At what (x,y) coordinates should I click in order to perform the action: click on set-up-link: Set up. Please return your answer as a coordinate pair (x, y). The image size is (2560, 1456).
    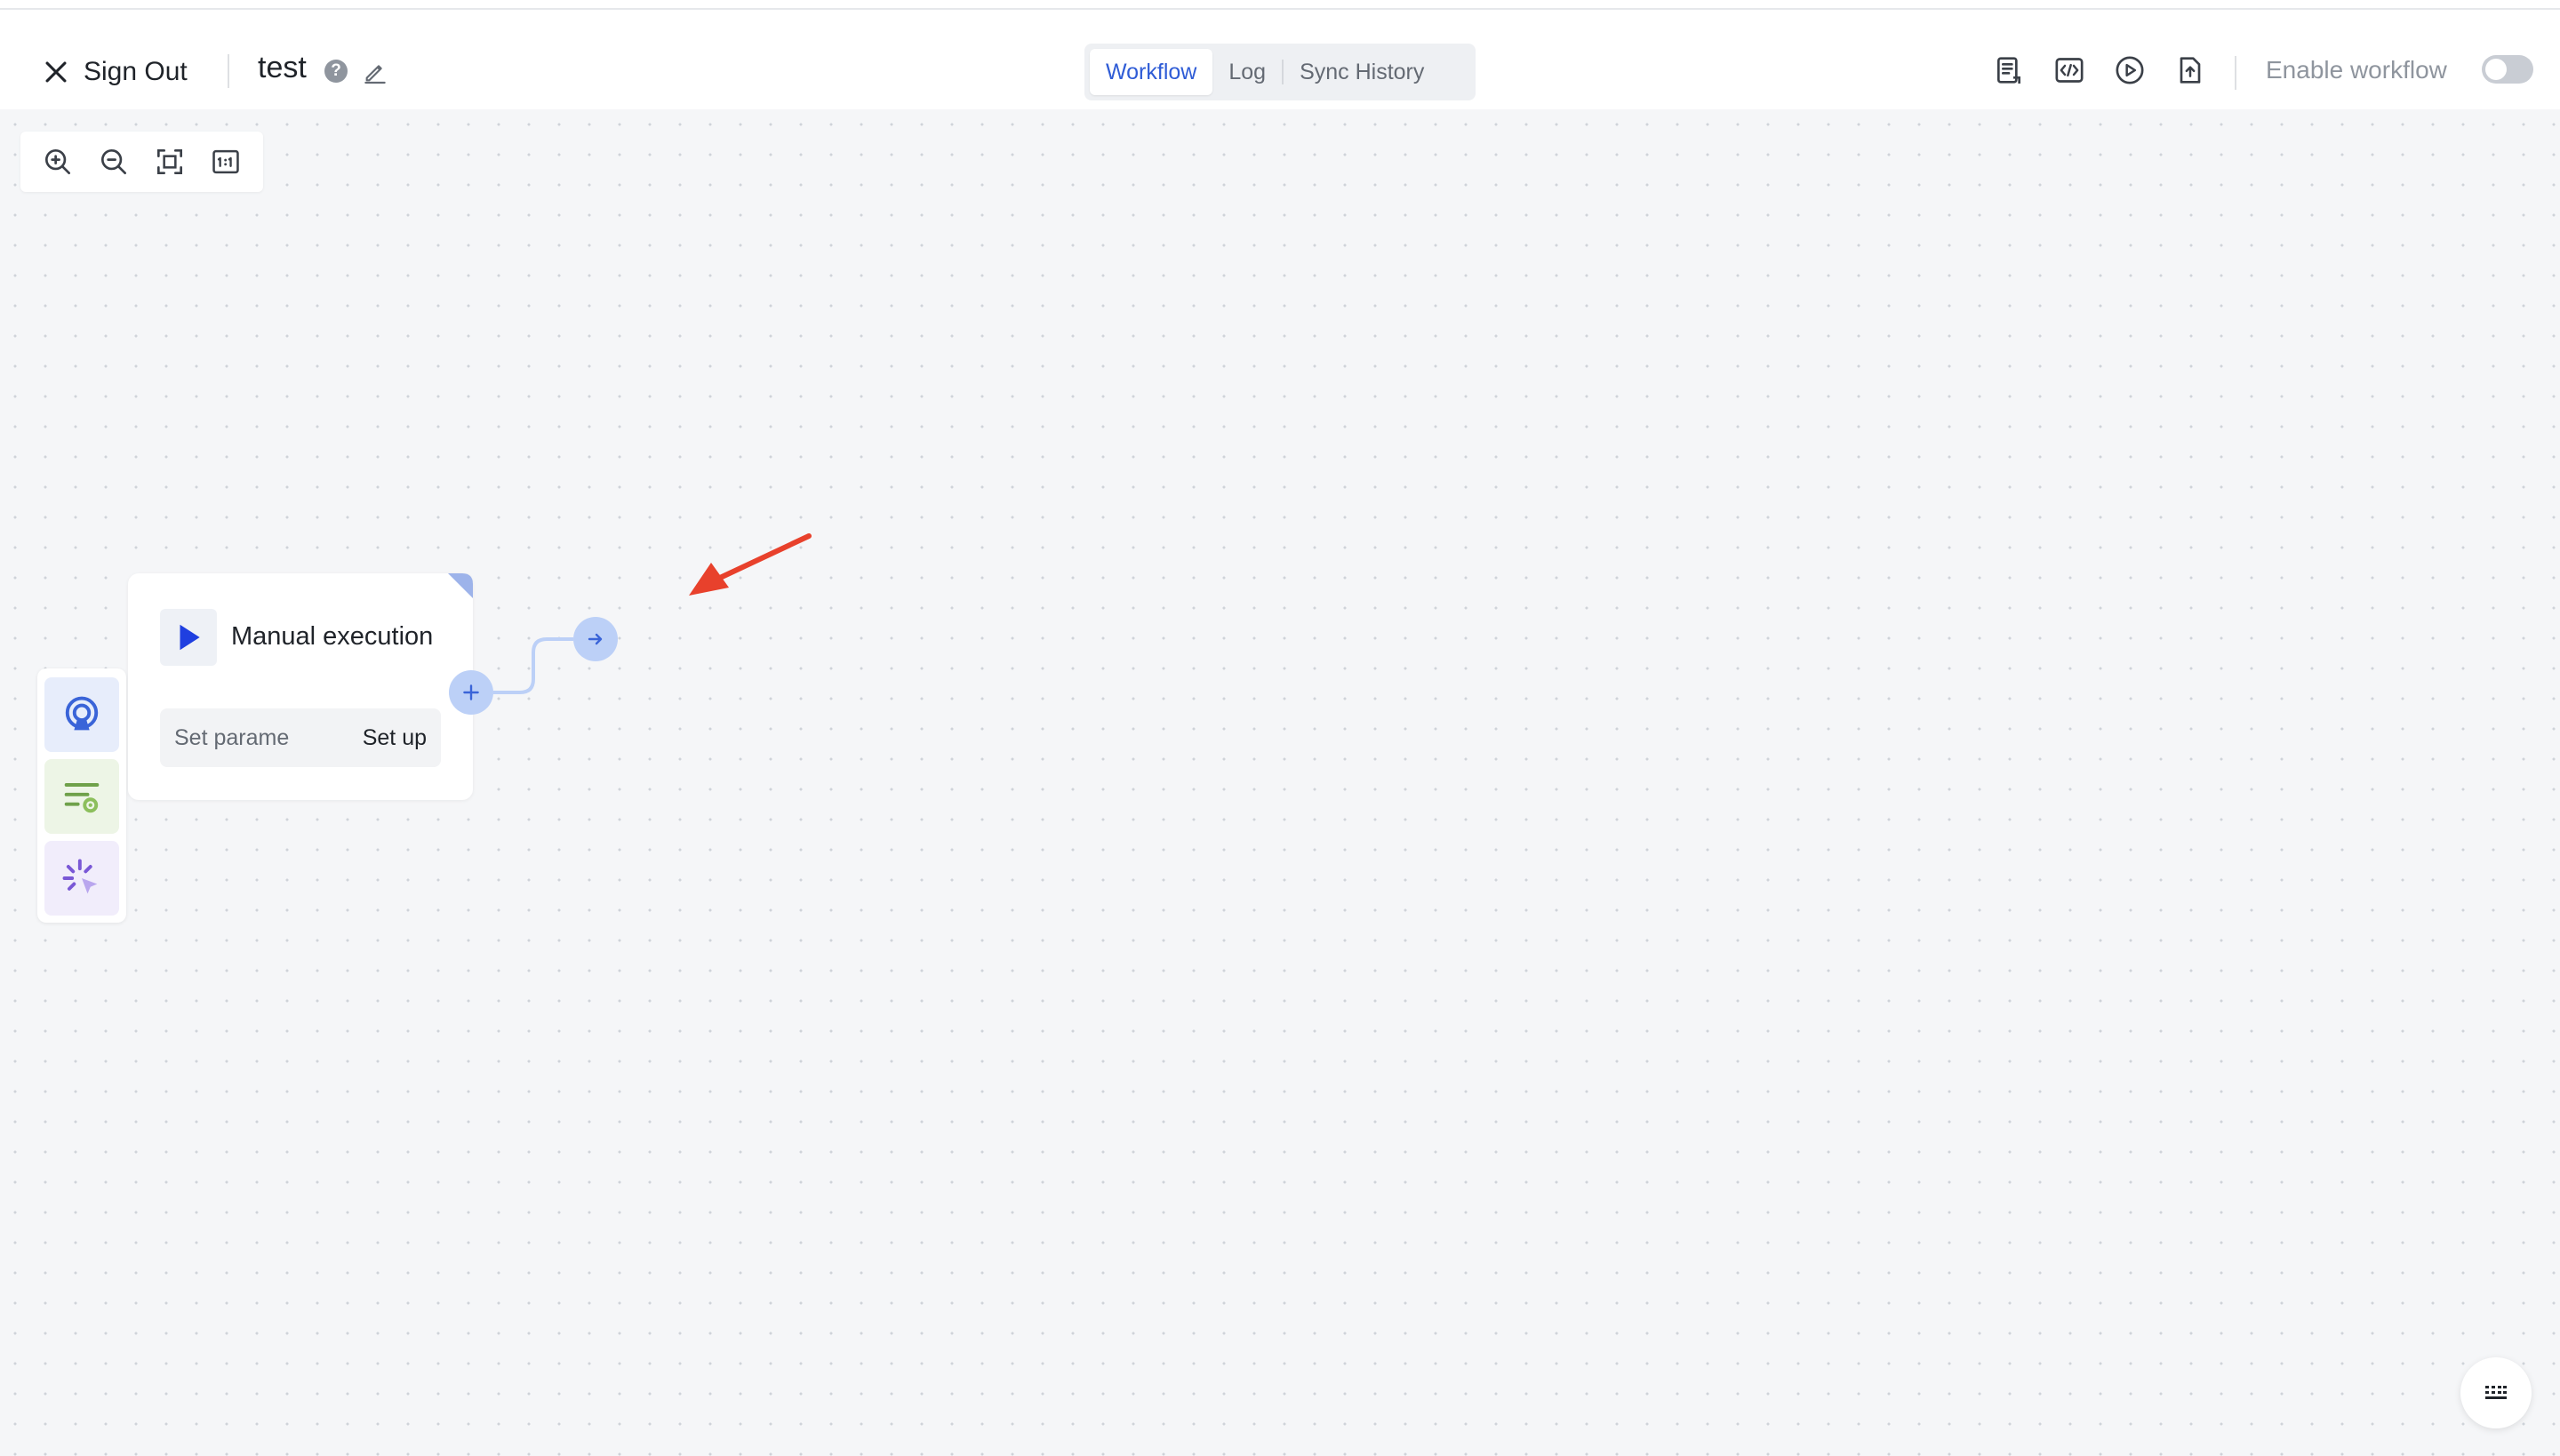
    Looking at the image, I should click on (395, 738).